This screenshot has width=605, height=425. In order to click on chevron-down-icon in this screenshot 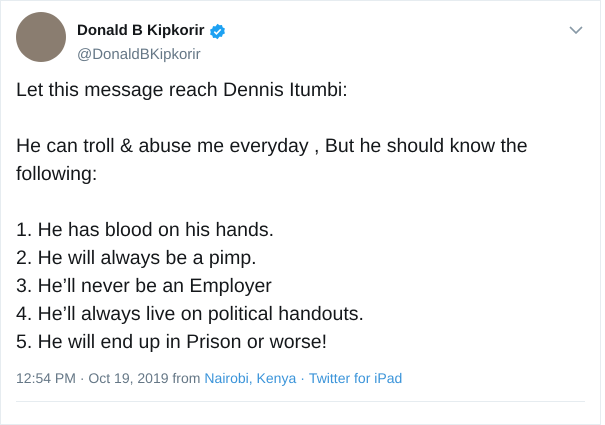, I will do `click(576, 30)`.